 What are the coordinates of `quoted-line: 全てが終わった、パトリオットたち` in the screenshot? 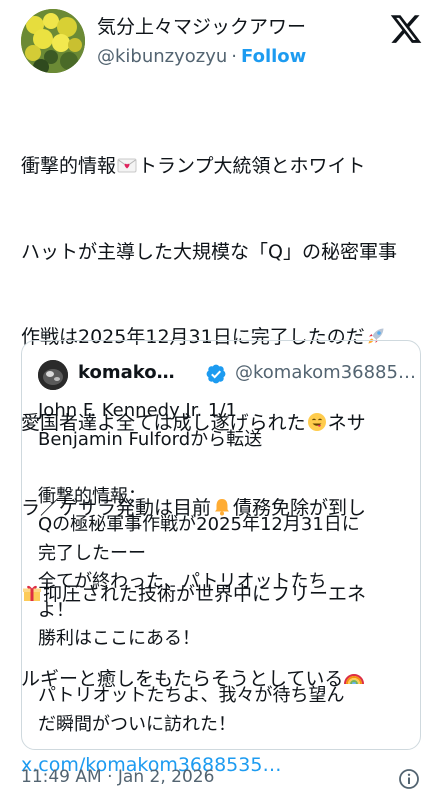 It's located at (182, 581).